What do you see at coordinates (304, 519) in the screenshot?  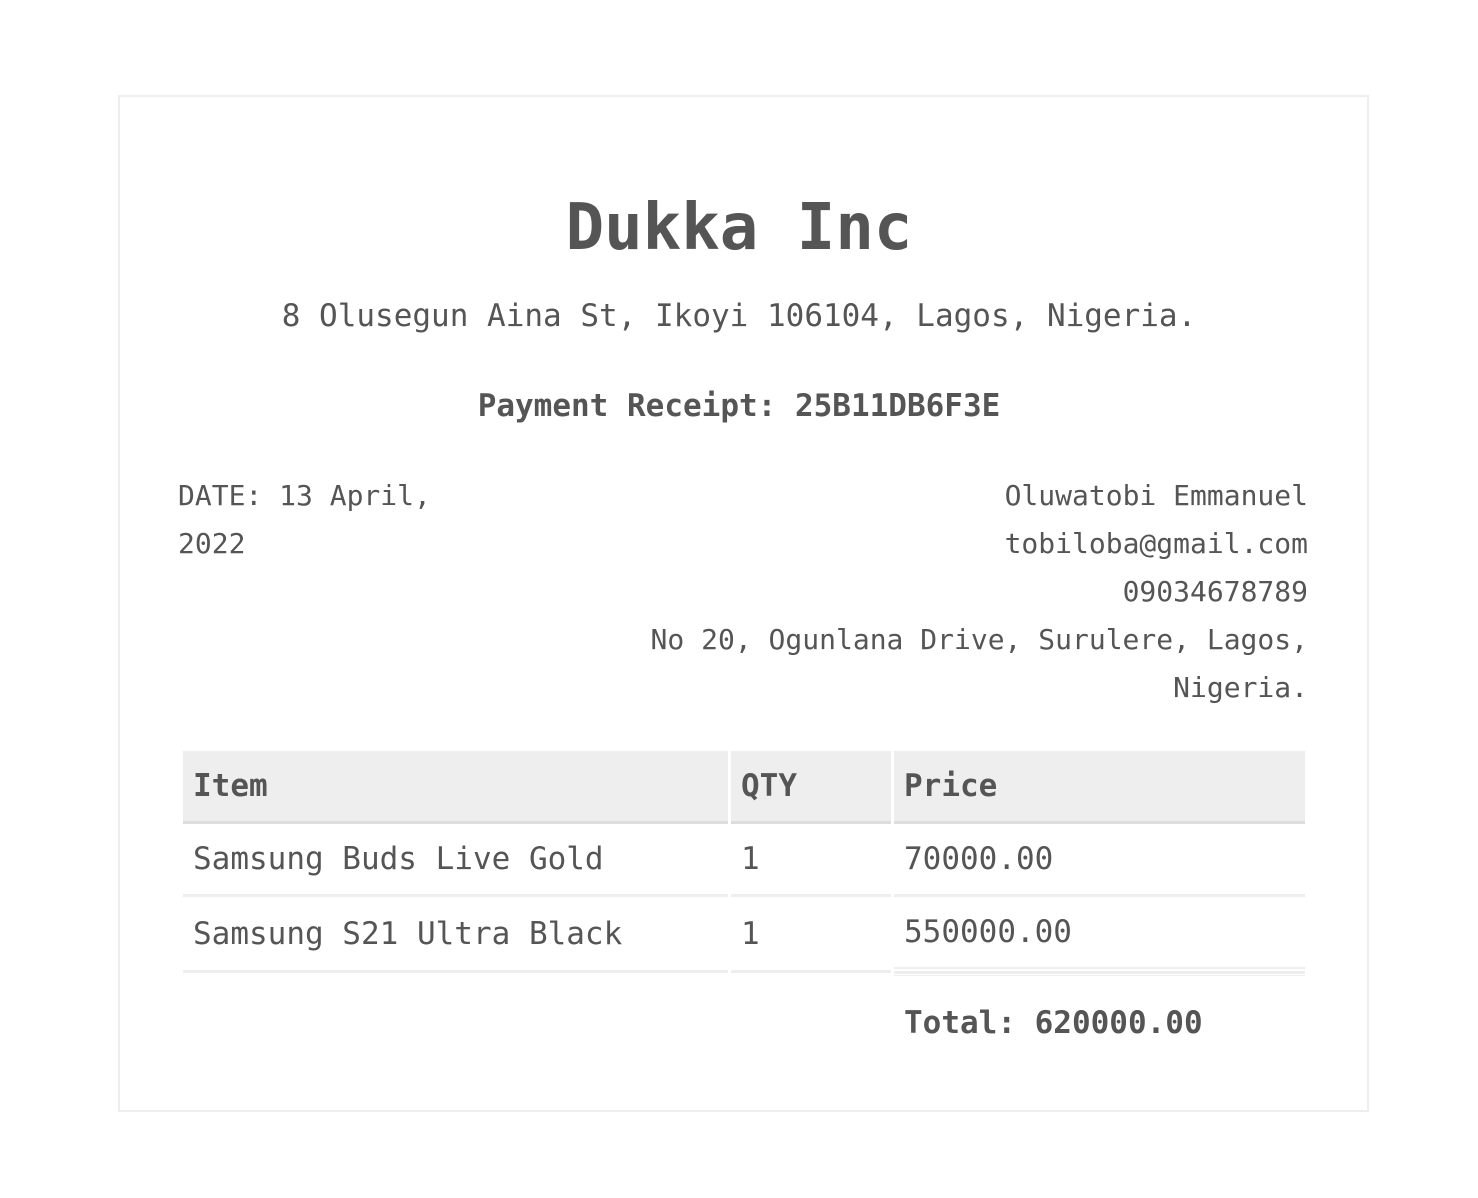 I see `receipt-date: DATE: 13 April, 2022` at bounding box center [304, 519].